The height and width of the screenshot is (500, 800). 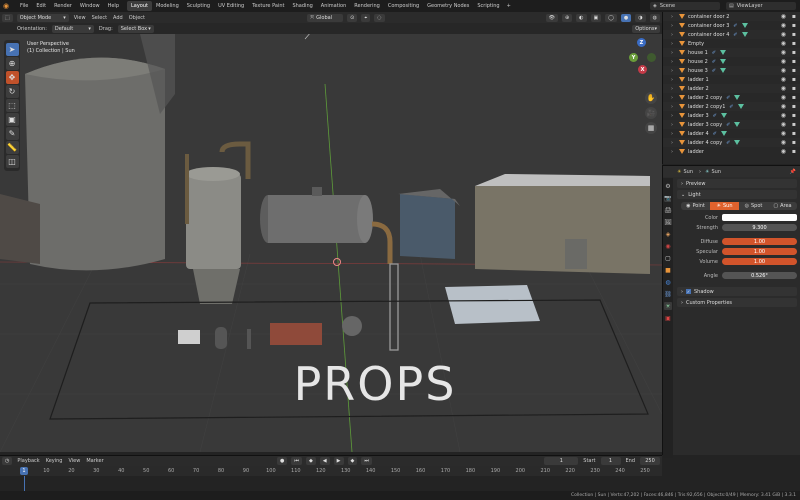 What do you see at coordinates (731, 115) in the screenshot?
I see `outliner-row: › ladder 3 ✐ ◉ ▪` at bounding box center [731, 115].